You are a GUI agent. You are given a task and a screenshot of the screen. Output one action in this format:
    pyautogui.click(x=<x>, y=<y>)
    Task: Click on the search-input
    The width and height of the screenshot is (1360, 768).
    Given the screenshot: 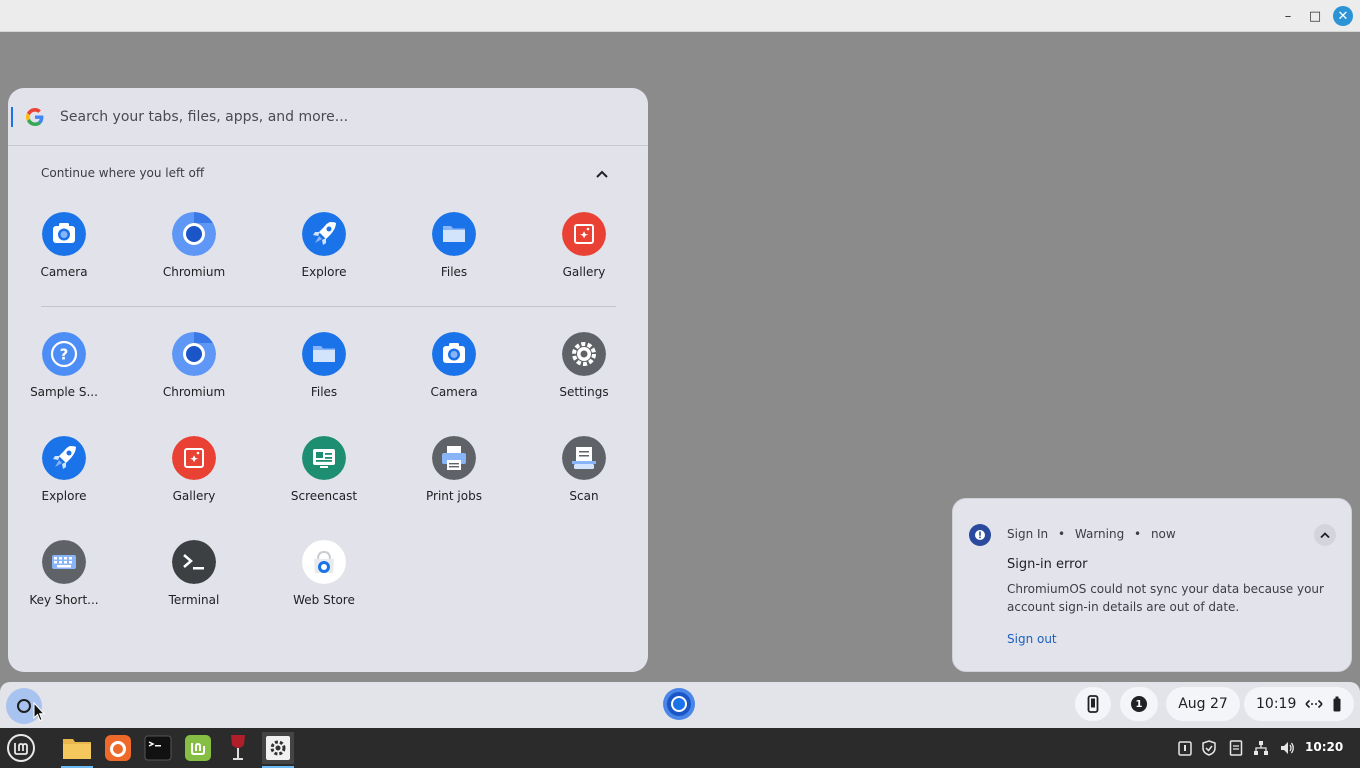 What is the action you would take?
    pyautogui.click(x=340, y=117)
    